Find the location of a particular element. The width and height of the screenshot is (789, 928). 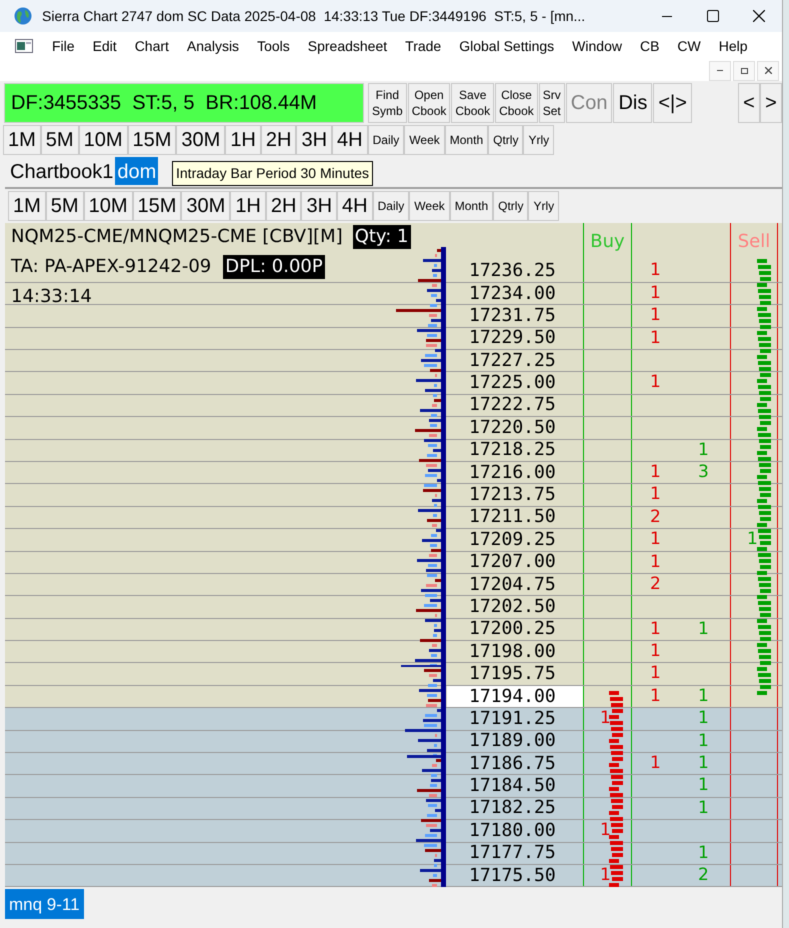

price-label: 17202.50 is located at coordinates (512, 607).